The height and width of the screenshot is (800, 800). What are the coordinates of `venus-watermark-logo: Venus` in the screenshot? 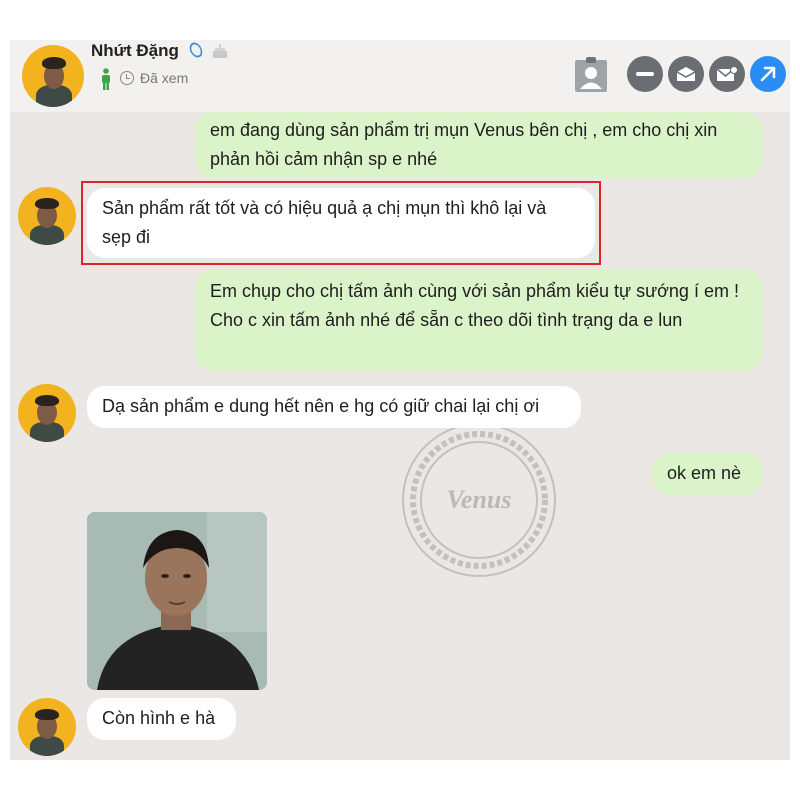 It's located at (479, 500).